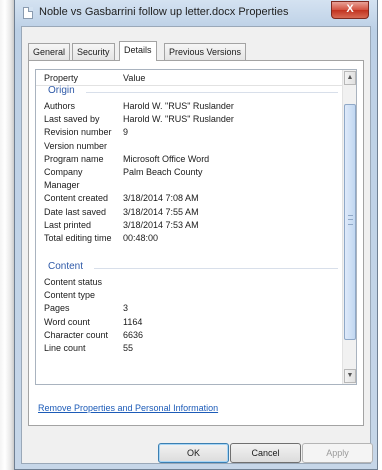 The image size is (382, 470). I want to click on grip-icon, so click(350, 220).